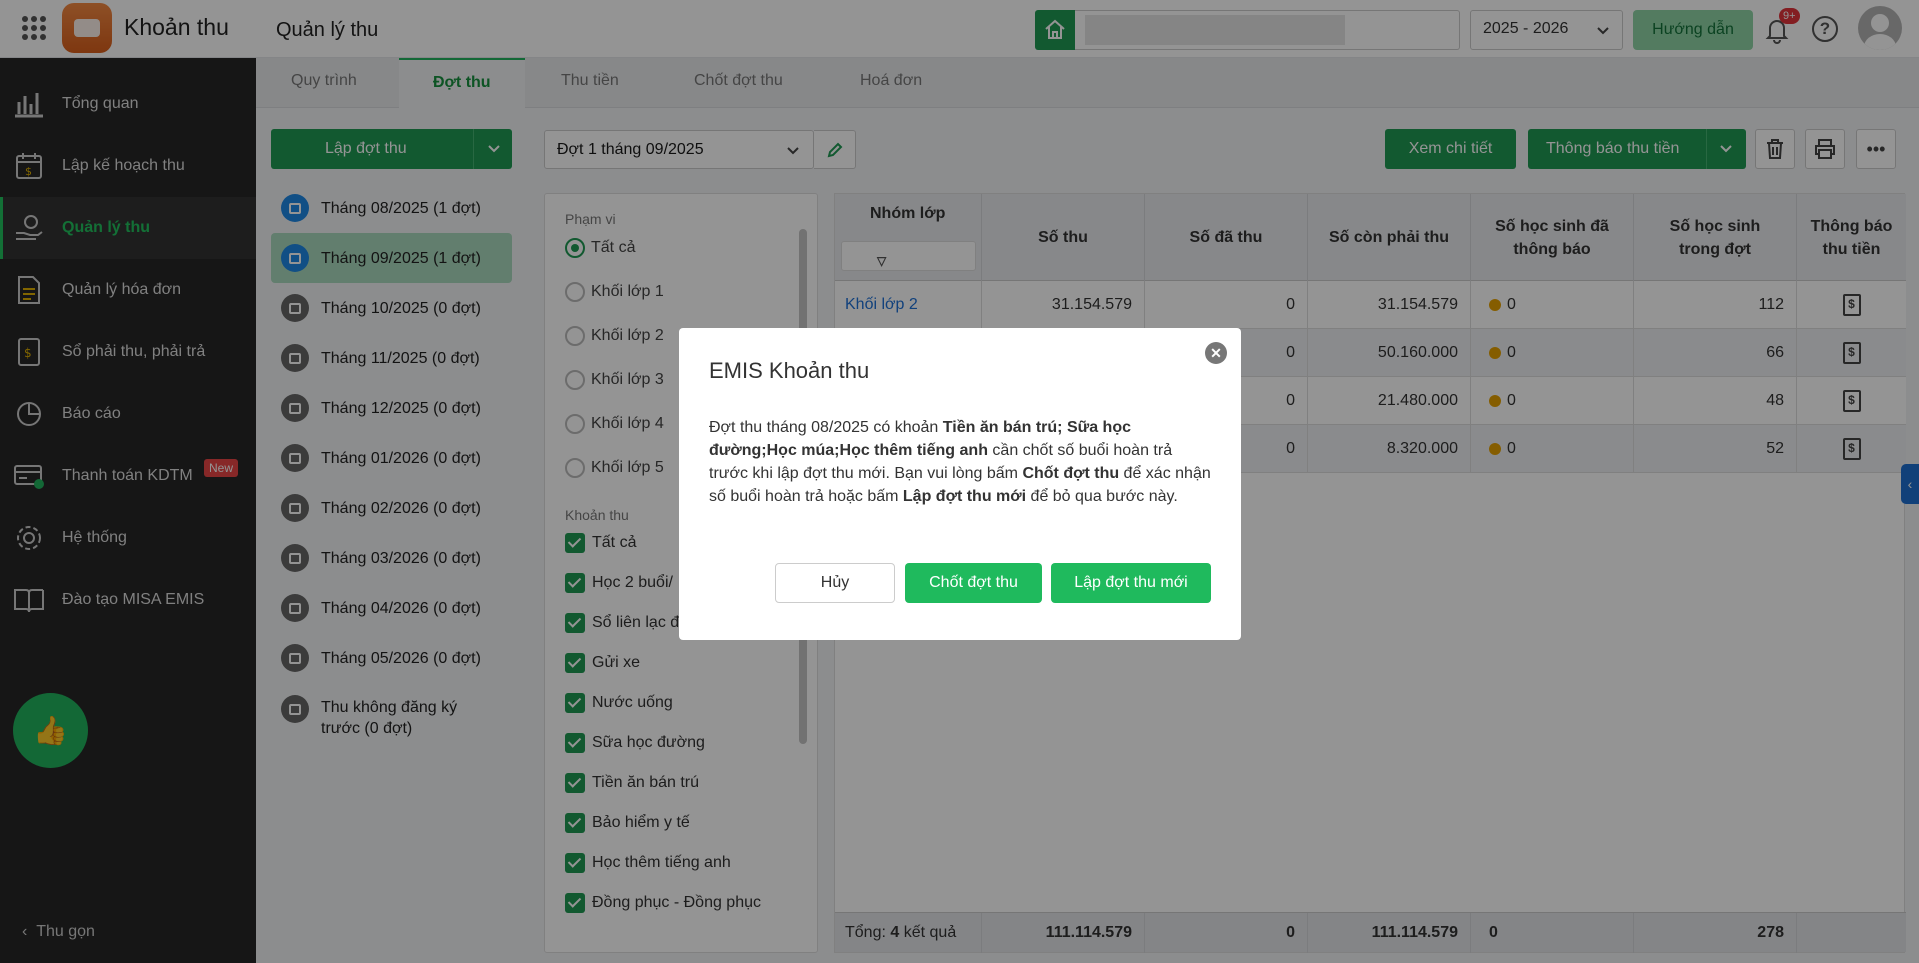 Image resolution: width=1919 pixels, height=963 pixels. What do you see at coordinates (835, 583) in the screenshot?
I see `cancel-button: Hủy` at bounding box center [835, 583].